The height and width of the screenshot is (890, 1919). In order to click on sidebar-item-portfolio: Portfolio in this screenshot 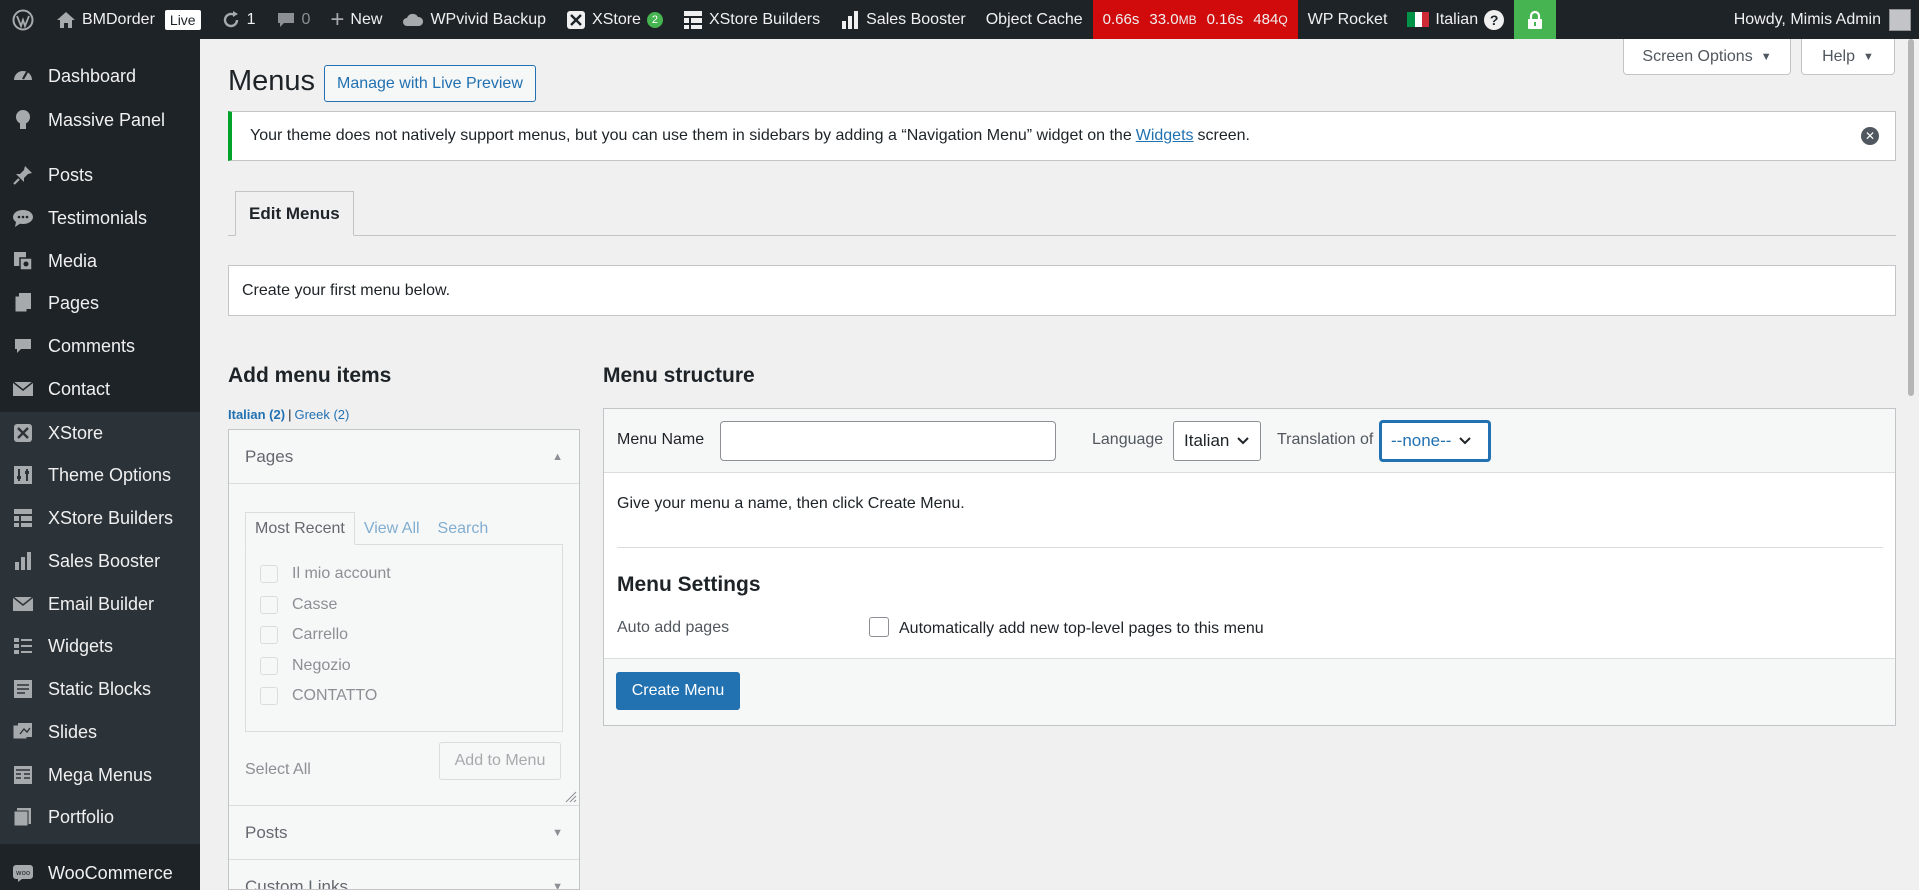, I will do `click(100, 817)`.